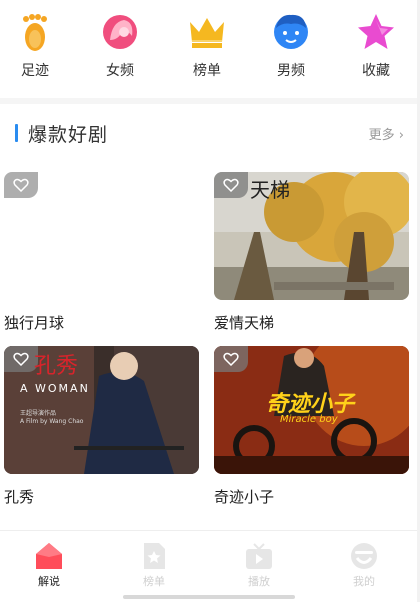 Image resolution: width=420 pixels, height=602 pixels. Describe the element at coordinates (56, 366) in the screenshot. I see `poster-title: 孔秀` at that location.